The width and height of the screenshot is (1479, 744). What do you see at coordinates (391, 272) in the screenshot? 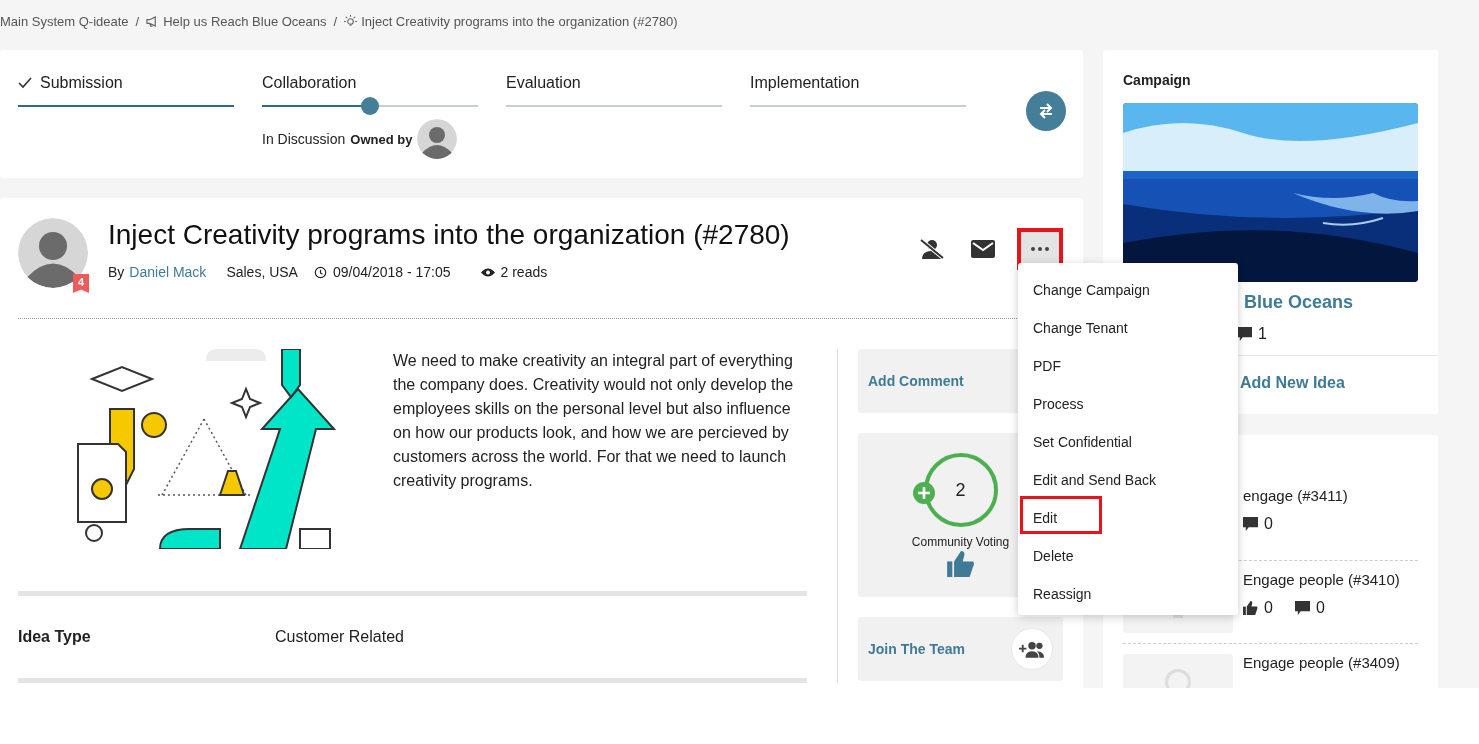
I see `date-text: 09/04/2018 - 17:05` at bounding box center [391, 272].